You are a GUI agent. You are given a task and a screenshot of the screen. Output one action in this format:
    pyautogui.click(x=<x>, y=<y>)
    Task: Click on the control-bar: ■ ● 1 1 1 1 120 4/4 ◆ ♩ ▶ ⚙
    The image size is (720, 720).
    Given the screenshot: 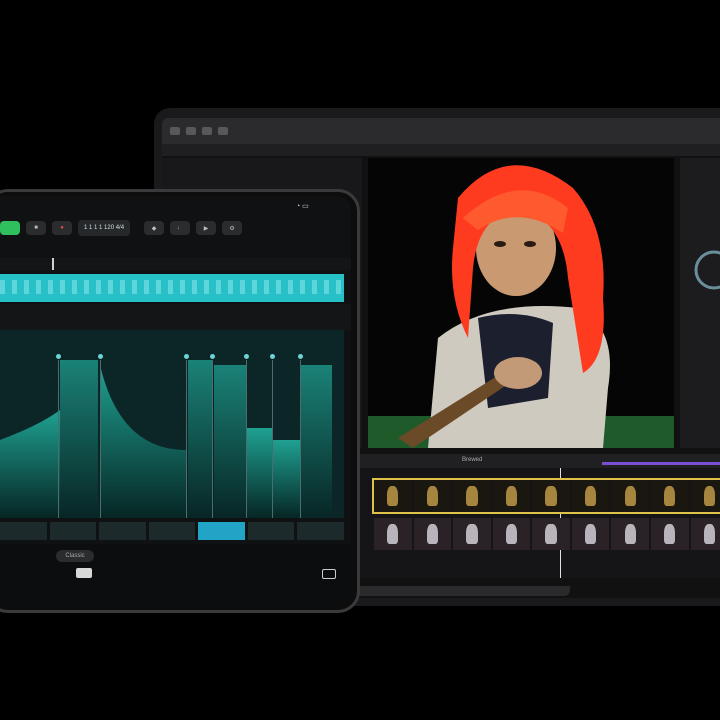 What is the action you would take?
    pyautogui.click(x=175, y=228)
    